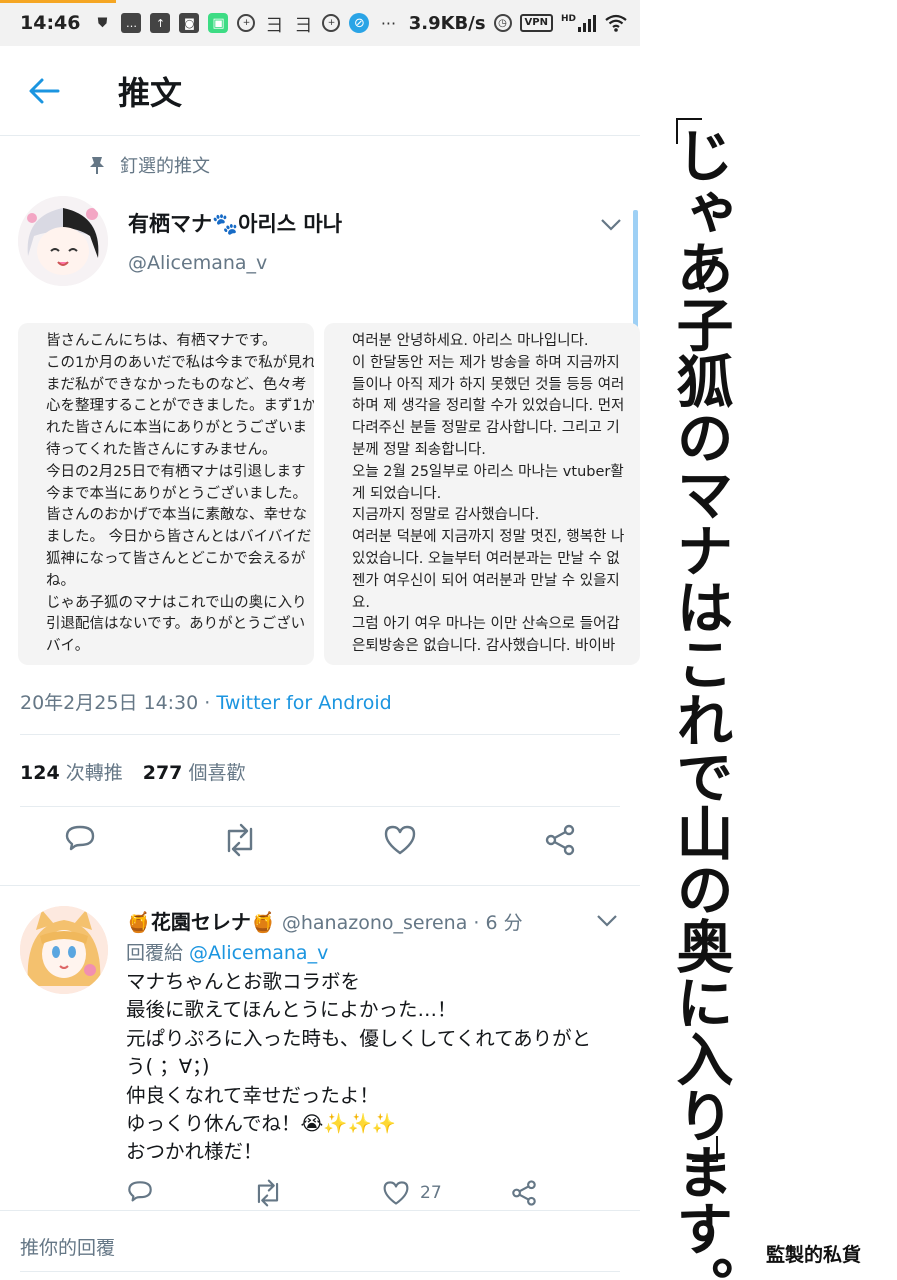 The image size is (897, 1280). Describe the element at coordinates (412, 1193) in the screenshot. I see `reply-like-button: 27` at that location.